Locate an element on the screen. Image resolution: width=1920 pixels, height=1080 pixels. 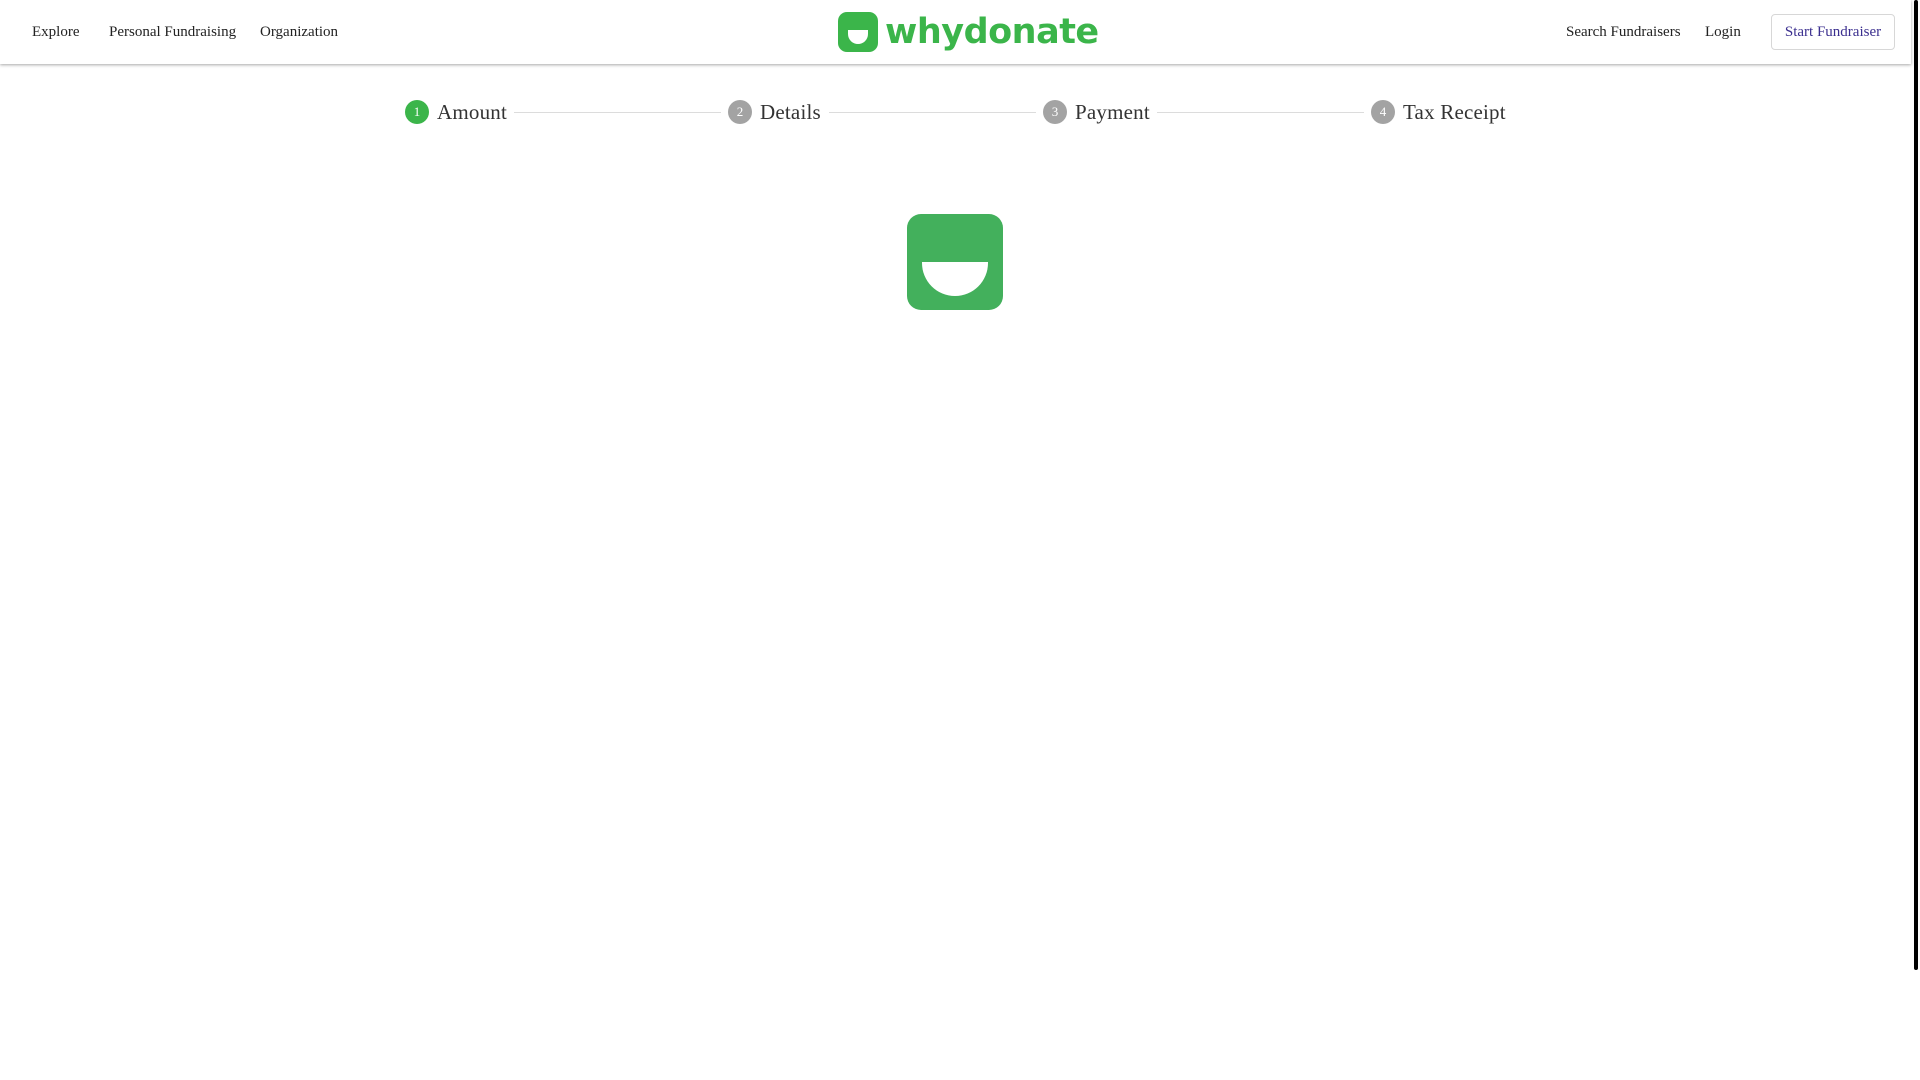
step-number-badge: 2 is located at coordinates (740, 112).